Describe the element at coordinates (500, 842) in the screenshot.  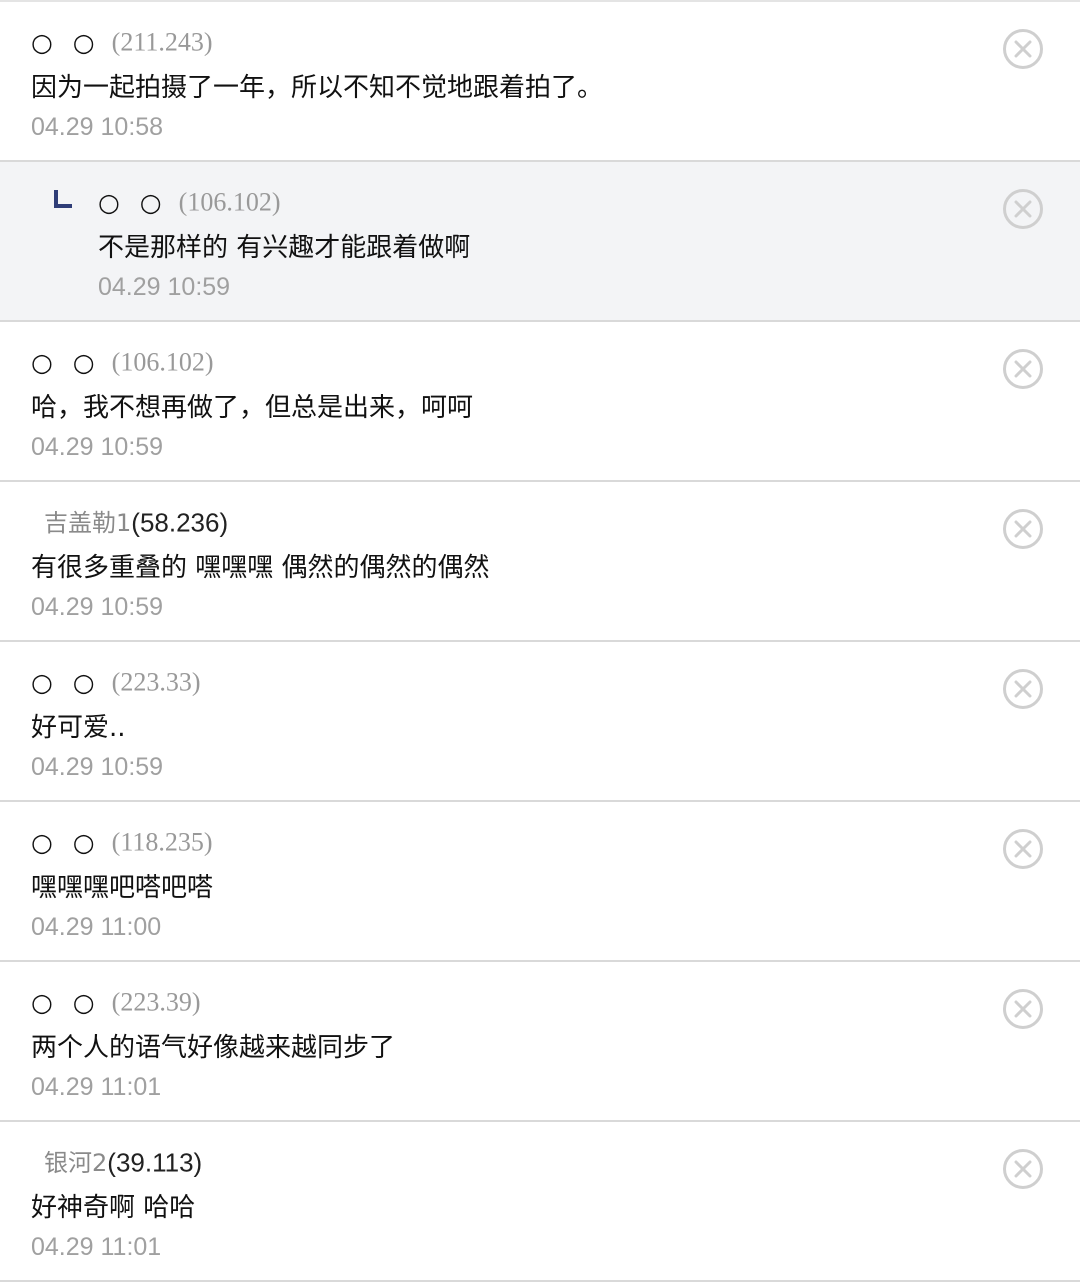
I see `comment-author-line: ○ ○ (118.235)` at that location.